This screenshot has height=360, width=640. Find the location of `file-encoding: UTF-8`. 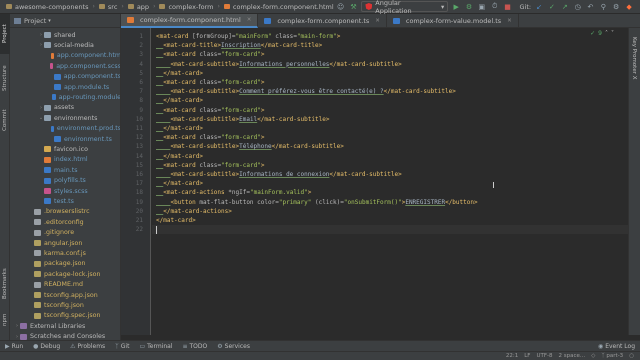

file-encoding: UTF-8 is located at coordinates (544, 356).